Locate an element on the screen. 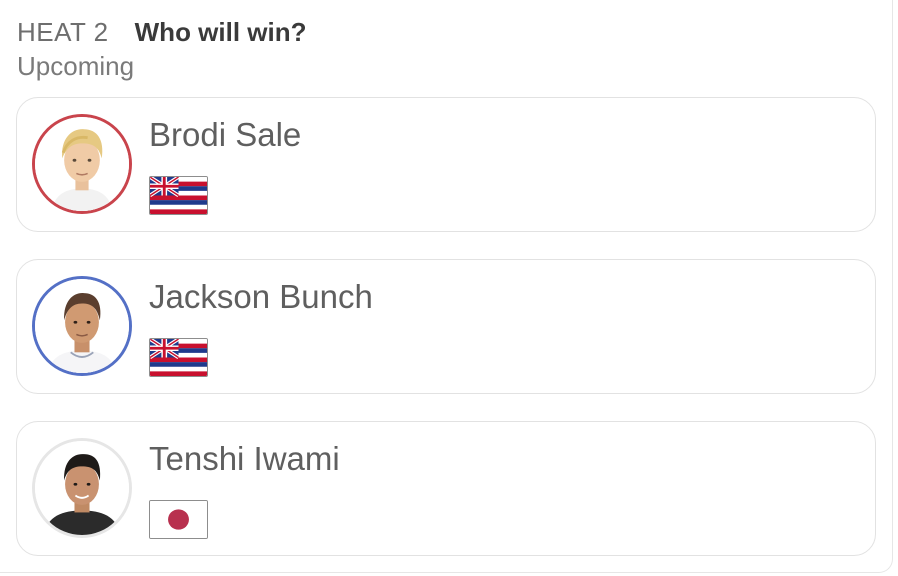 This screenshot has width=898, height=576. surfer-name: Jackson Bunch is located at coordinates (261, 296).